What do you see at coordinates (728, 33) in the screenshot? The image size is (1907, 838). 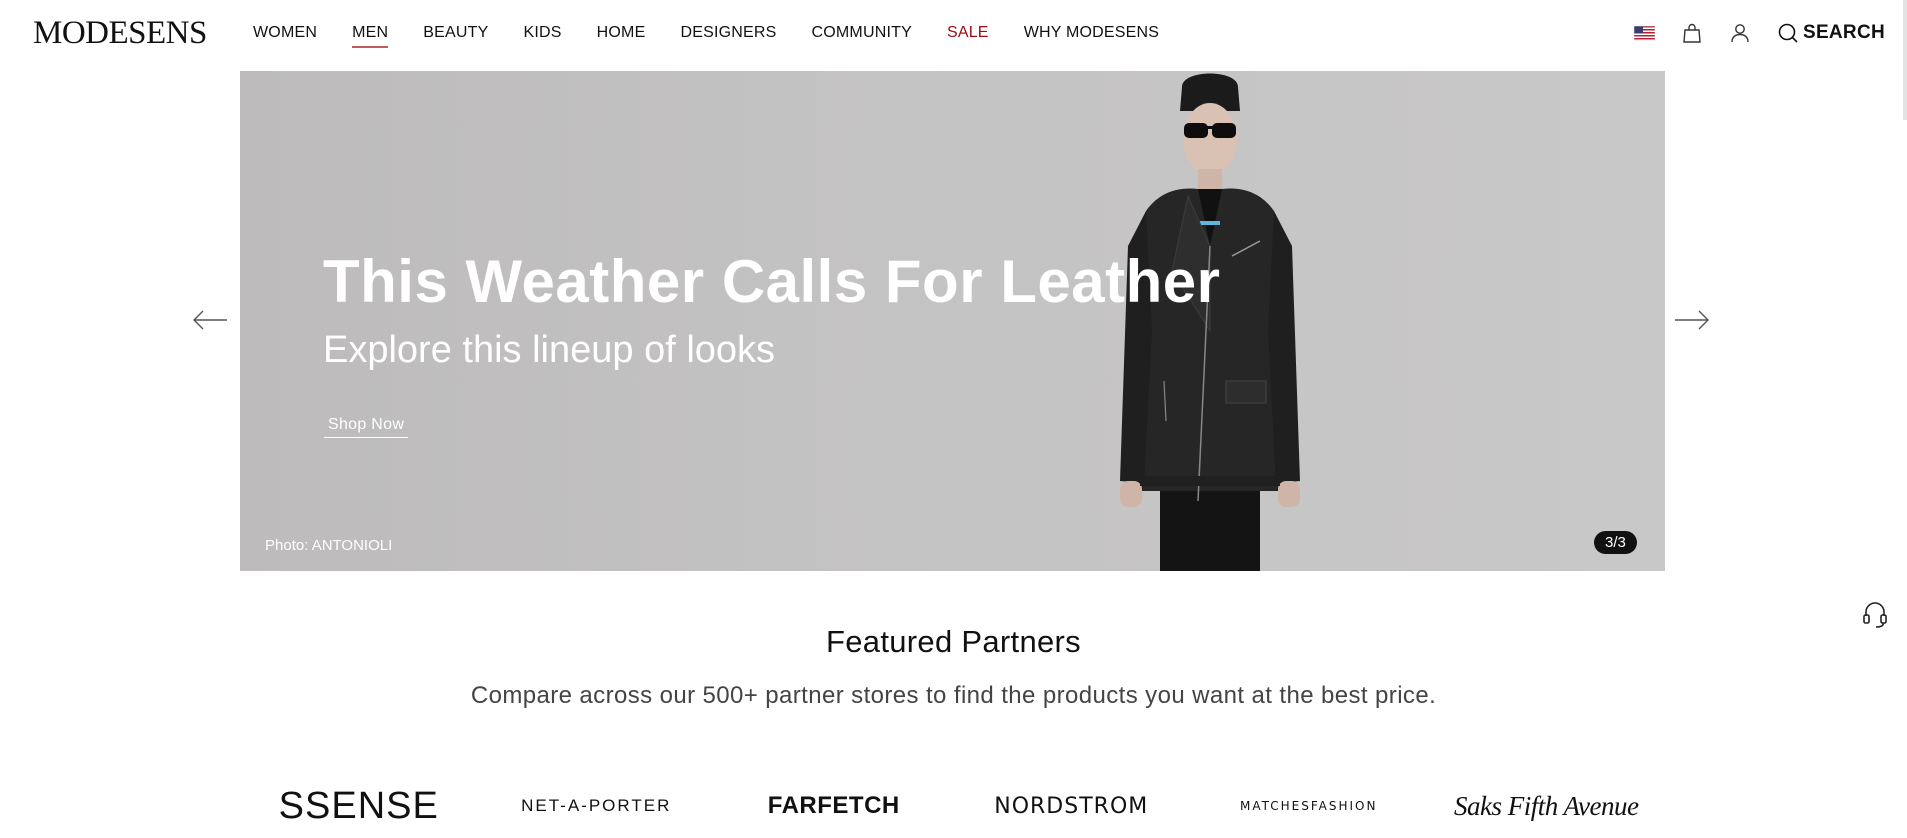 I see `nav-designers: DESIGNERS` at bounding box center [728, 33].